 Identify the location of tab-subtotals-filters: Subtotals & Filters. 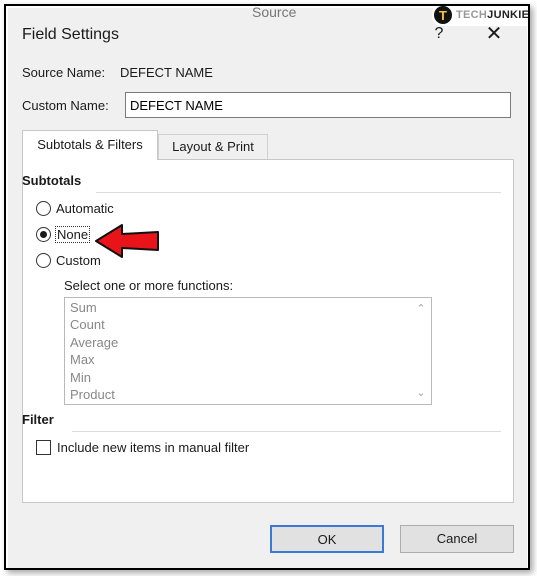
(90, 145).